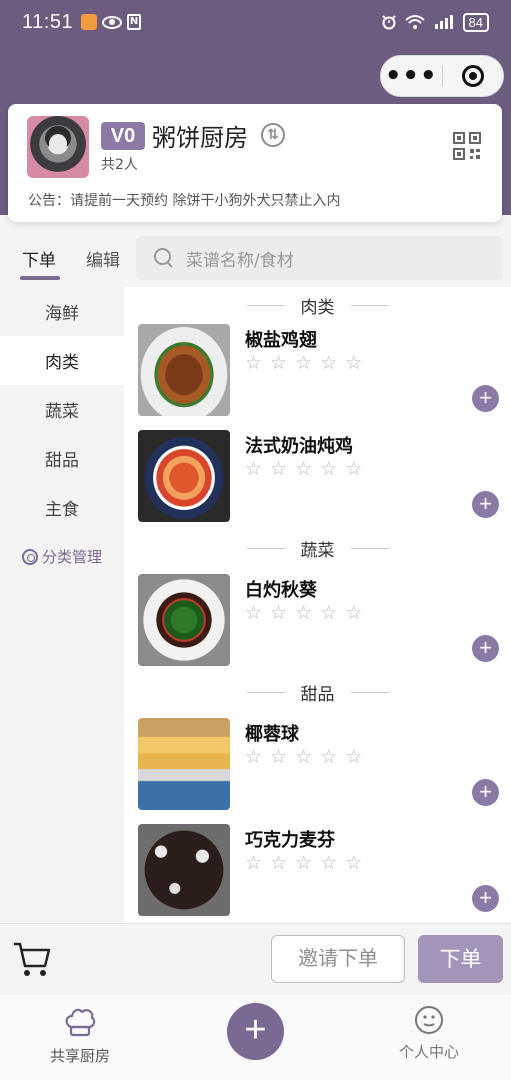 This screenshot has width=511, height=1080. What do you see at coordinates (255, 163) in the screenshot?
I see `kitchen-card: V0 粥饼厨房 ⇅ 共2人 公告：请提前一天预约 除饼干小狗外犬只禁止入内` at bounding box center [255, 163].